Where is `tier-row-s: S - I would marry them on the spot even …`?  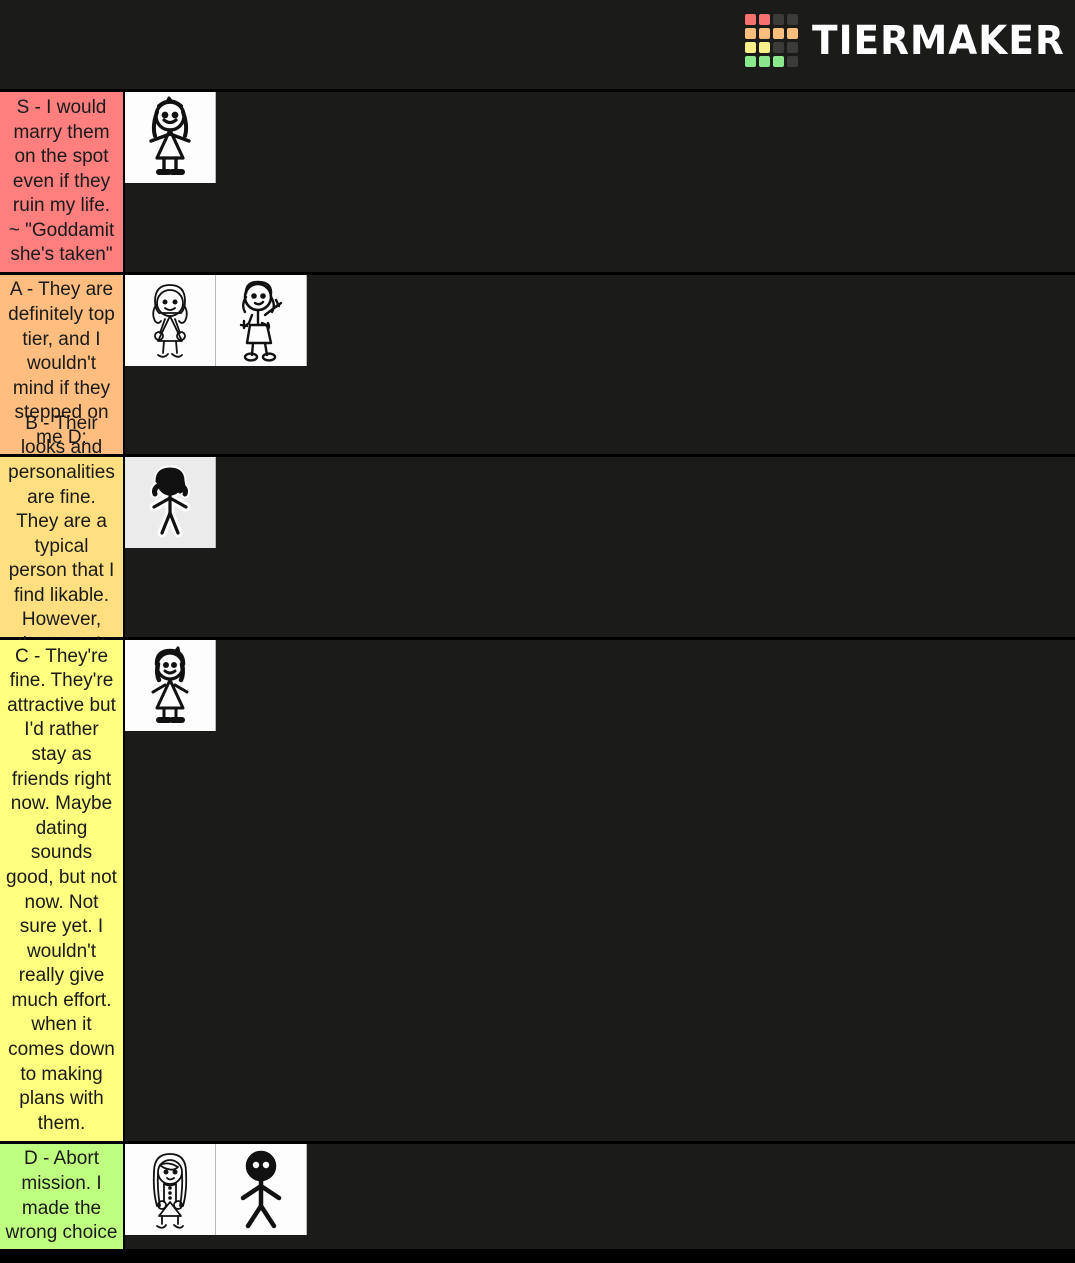
tier-row-s: S - I would marry them on the spot even … is located at coordinates (537, 183).